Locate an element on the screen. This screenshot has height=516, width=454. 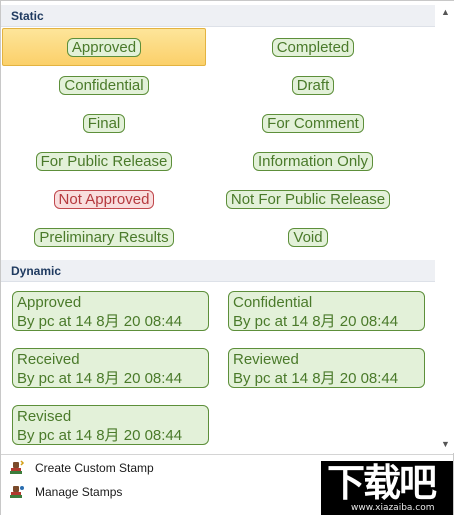
stamp-for-public-release: For Public Release is located at coordinates (104, 161).